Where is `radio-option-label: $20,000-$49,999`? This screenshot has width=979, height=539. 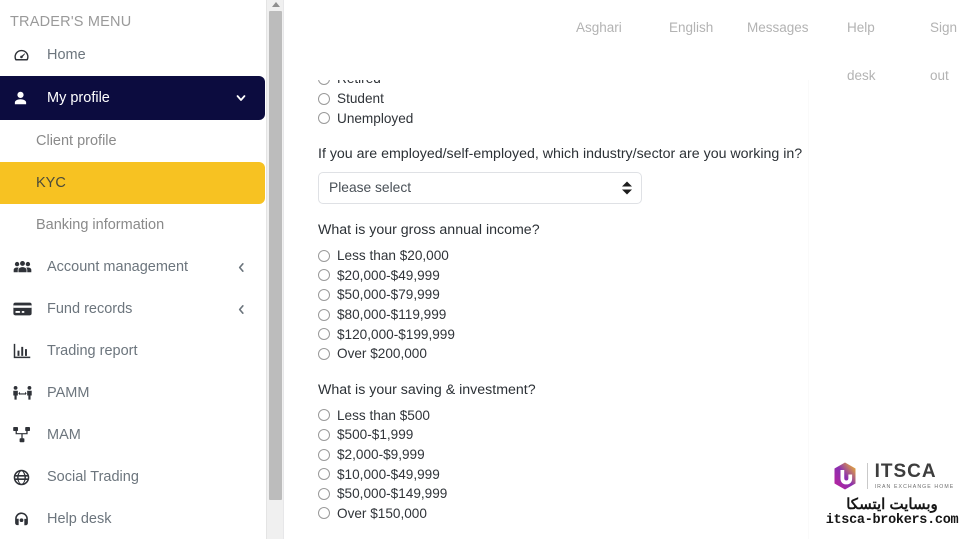
radio-option-label: $20,000-$49,999 is located at coordinates (388, 275).